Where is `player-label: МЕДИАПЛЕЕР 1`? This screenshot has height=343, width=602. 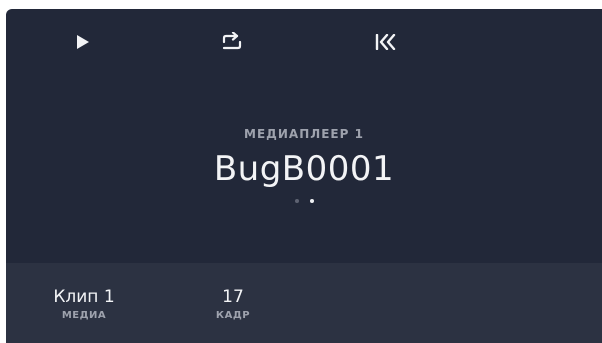
player-label: МЕДИАПЛЕЕР 1 is located at coordinates (304, 134).